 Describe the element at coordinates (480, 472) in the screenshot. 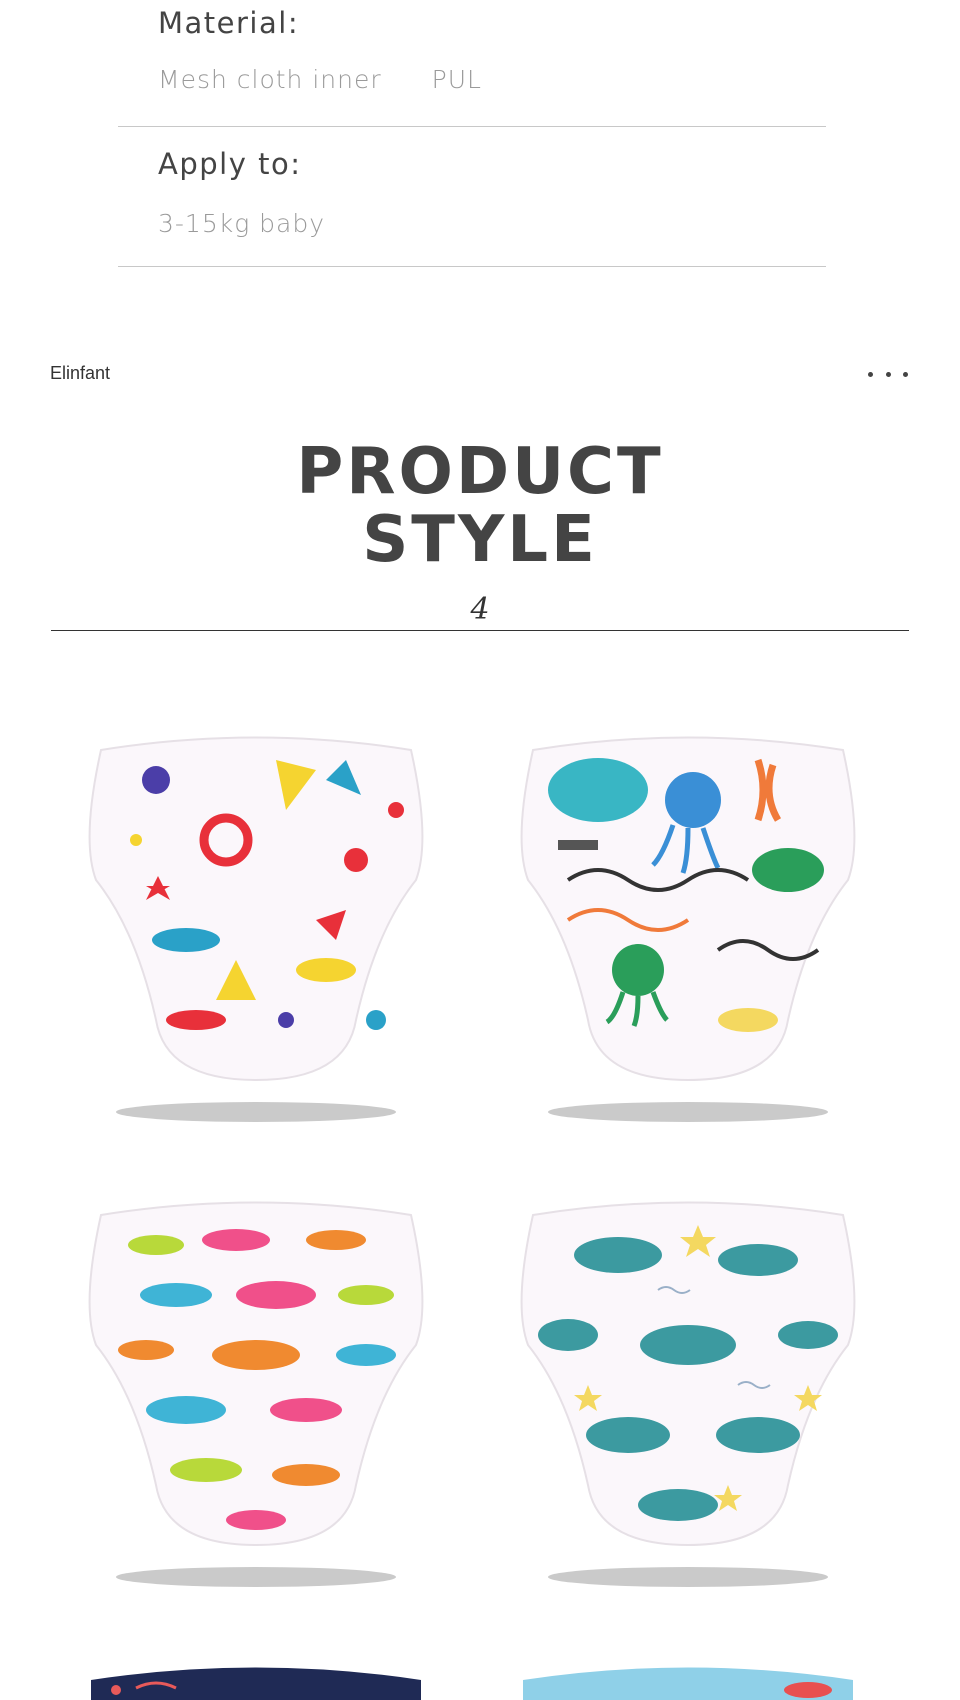

I see `section-title-line1: PRODUCT` at that location.